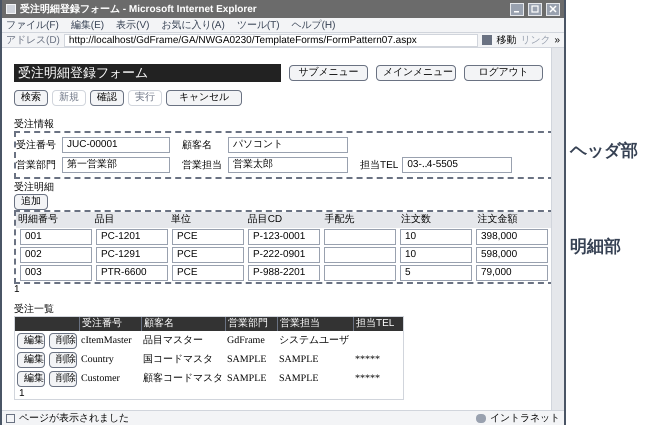 The height and width of the screenshot is (425, 652). I want to click on table-cell-text: 国コードマスタ, so click(178, 359).